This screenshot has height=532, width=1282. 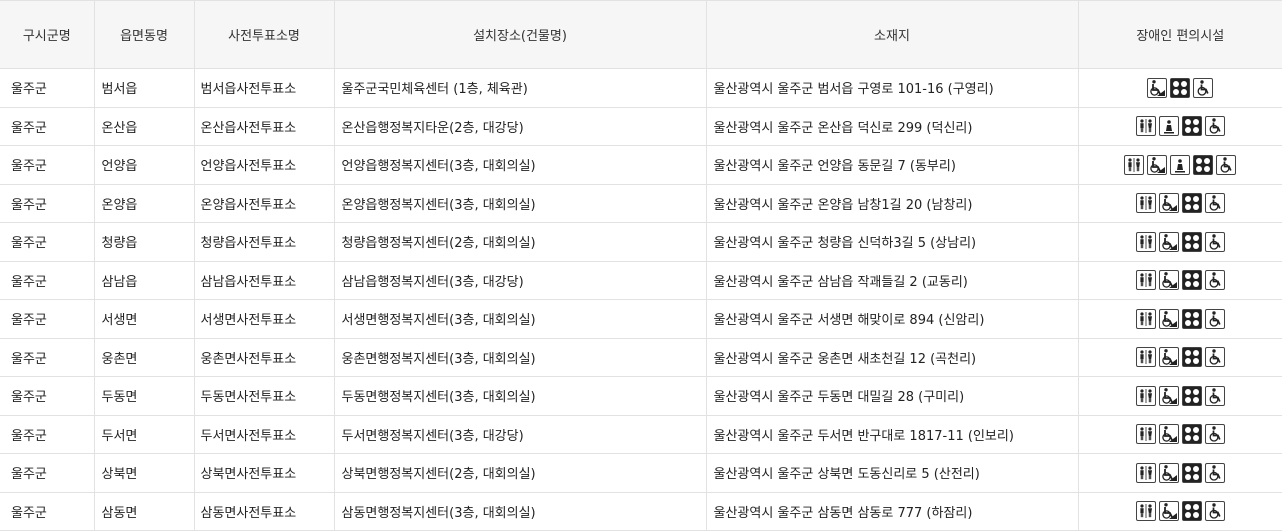 What do you see at coordinates (520, 88) in the screenshot?
I see `cell-place: 울주군국민체육센터 (1층, 체육관)` at bounding box center [520, 88].